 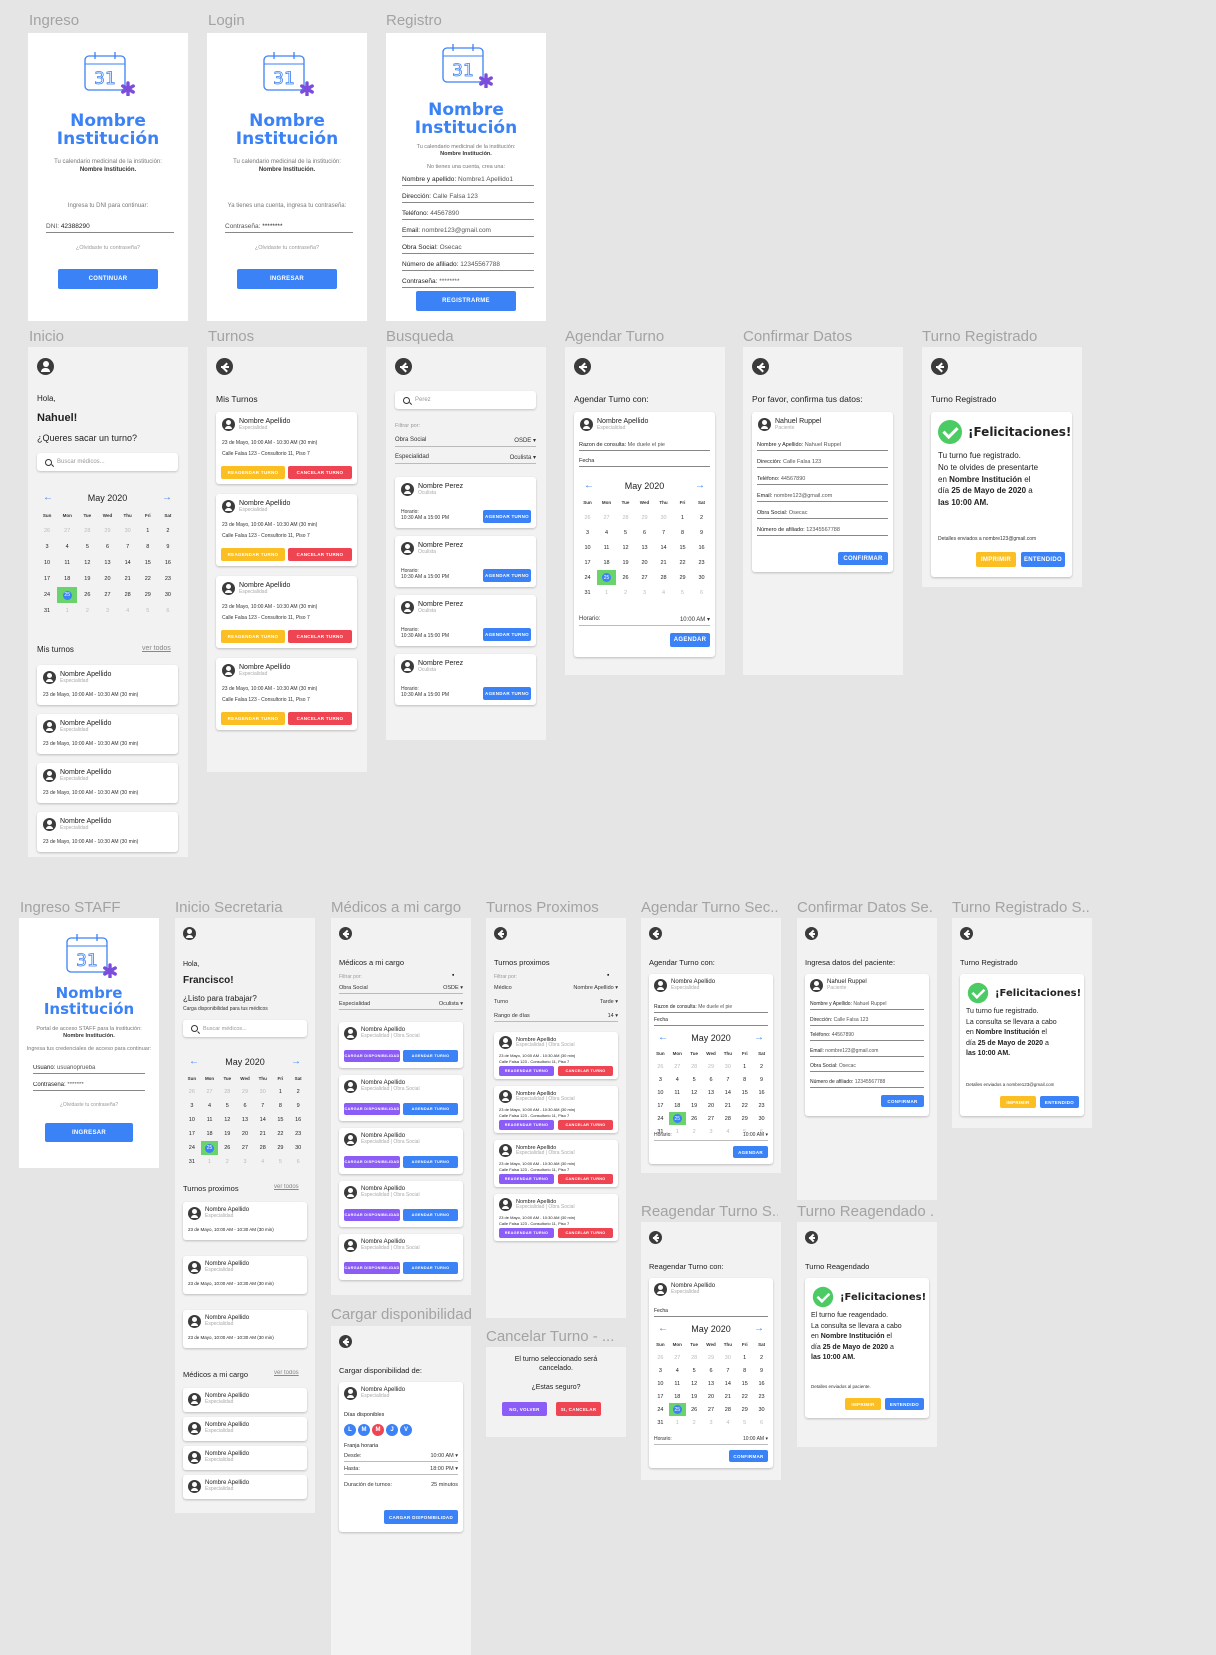 I want to click on calendar-day: 21, so click(x=663, y=562).